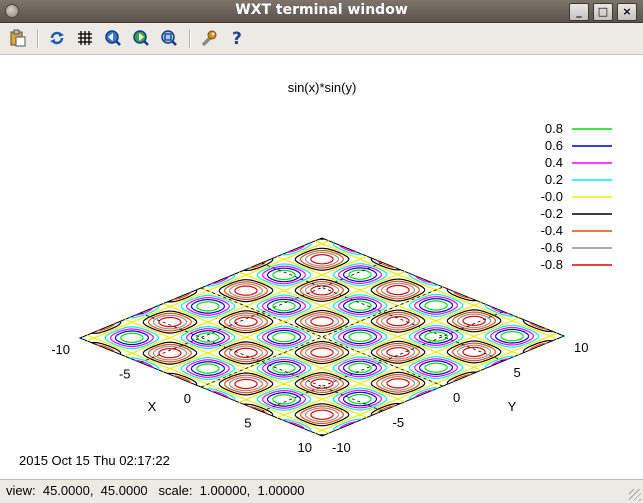 The height and width of the screenshot is (503, 643). Describe the element at coordinates (554, 128) in the screenshot. I see `legend-label: 0.8` at that location.